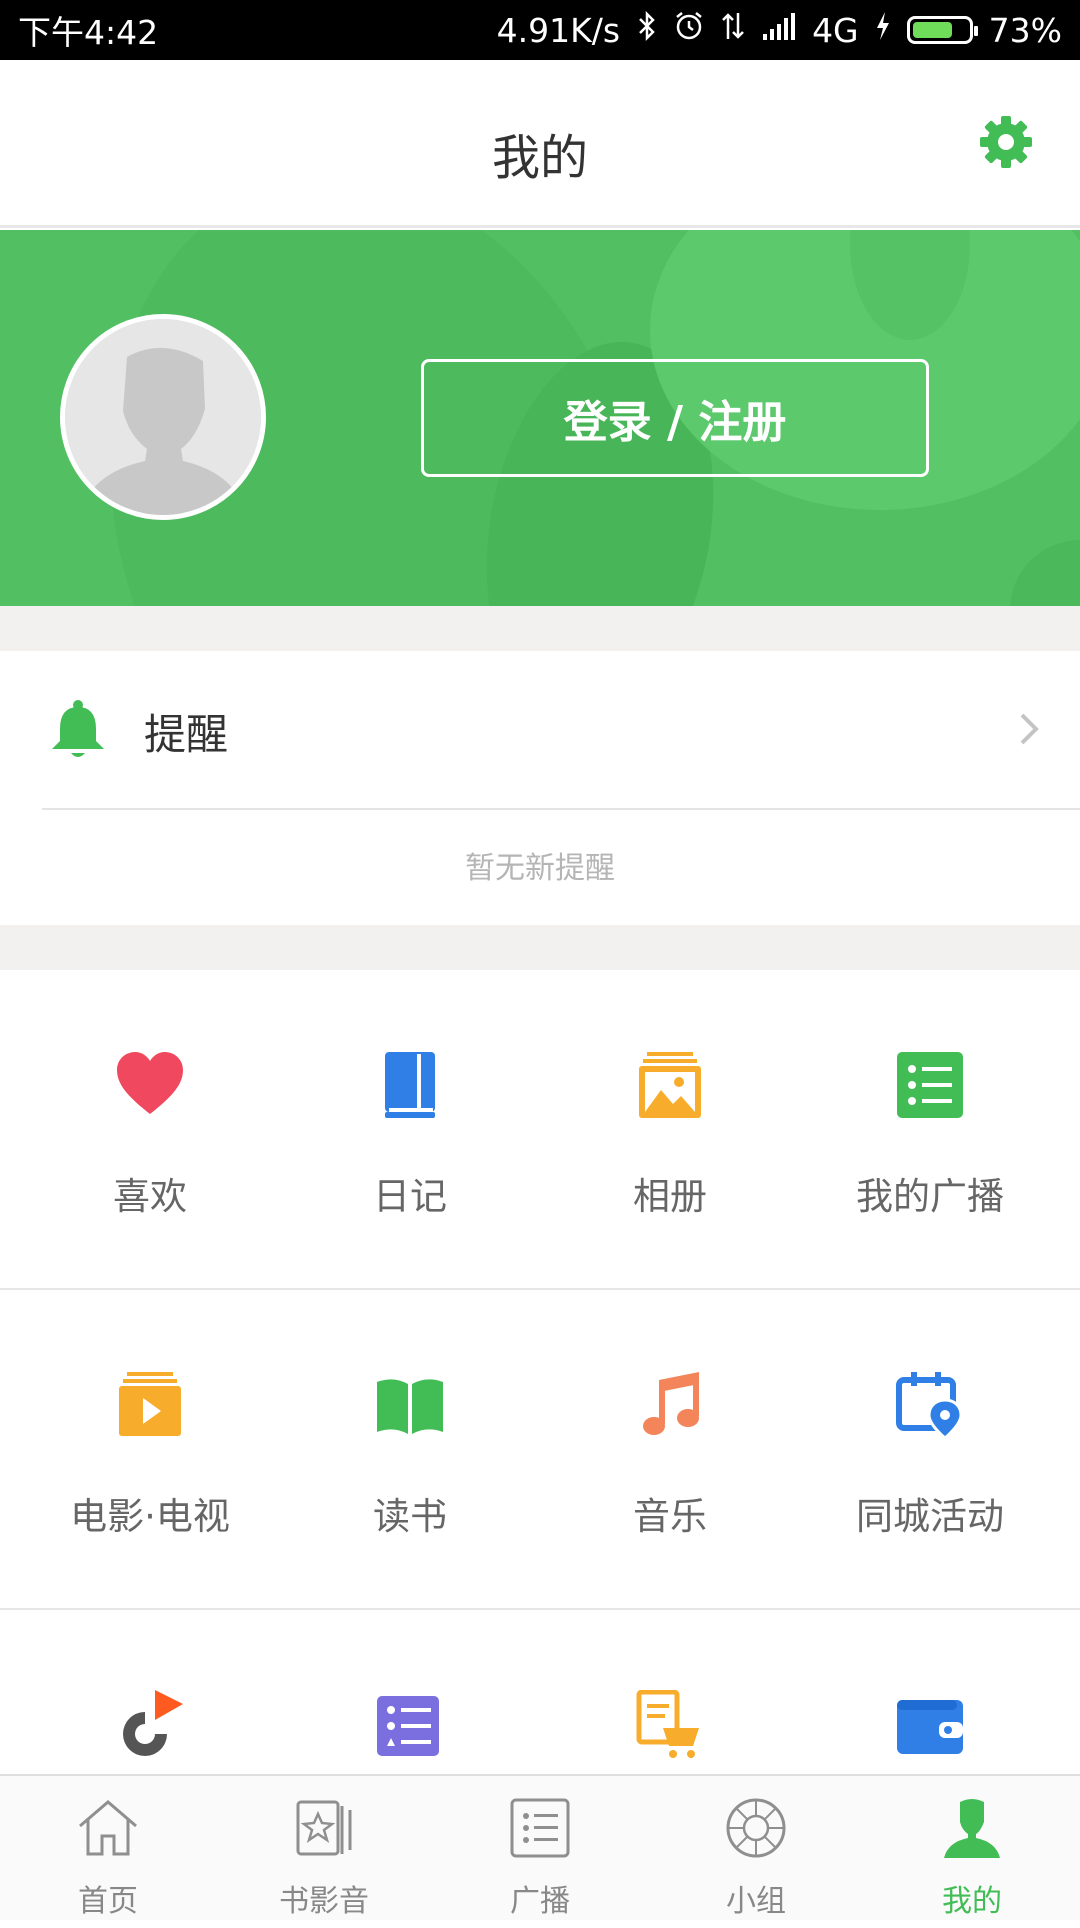 The width and height of the screenshot is (1080, 1928). I want to click on chevron-right-icon, so click(1029, 729).